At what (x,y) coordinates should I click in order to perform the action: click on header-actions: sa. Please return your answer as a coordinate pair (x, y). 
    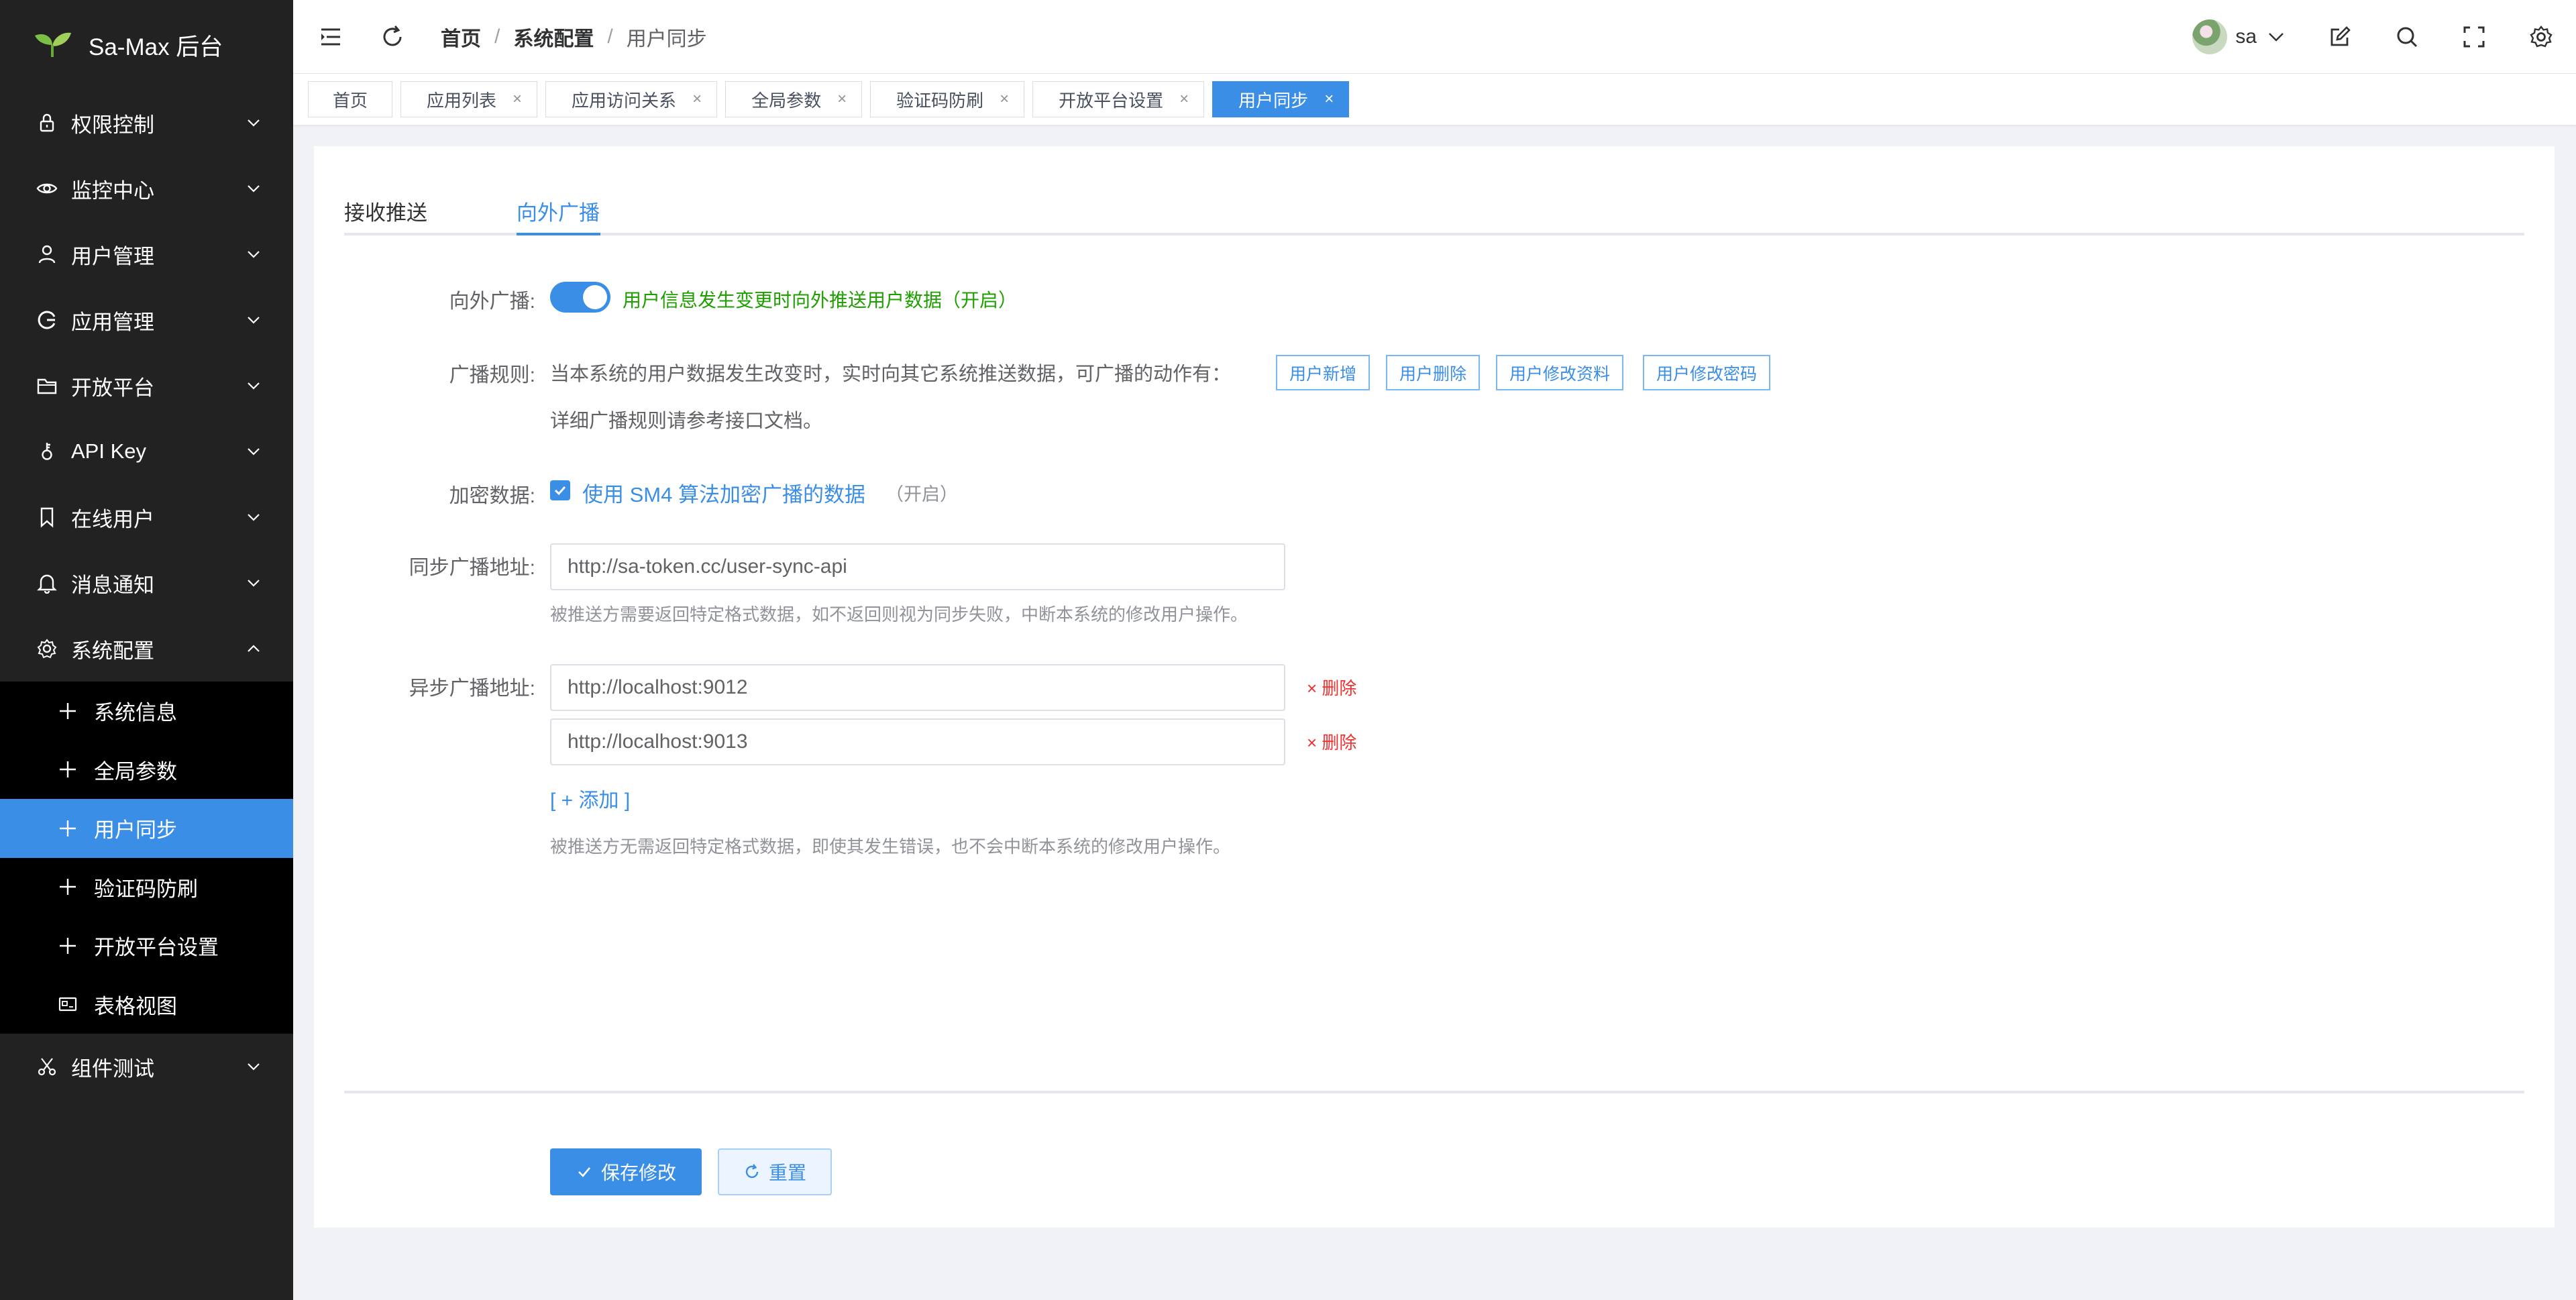
    Looking at the image, I should click on (2384, 37).